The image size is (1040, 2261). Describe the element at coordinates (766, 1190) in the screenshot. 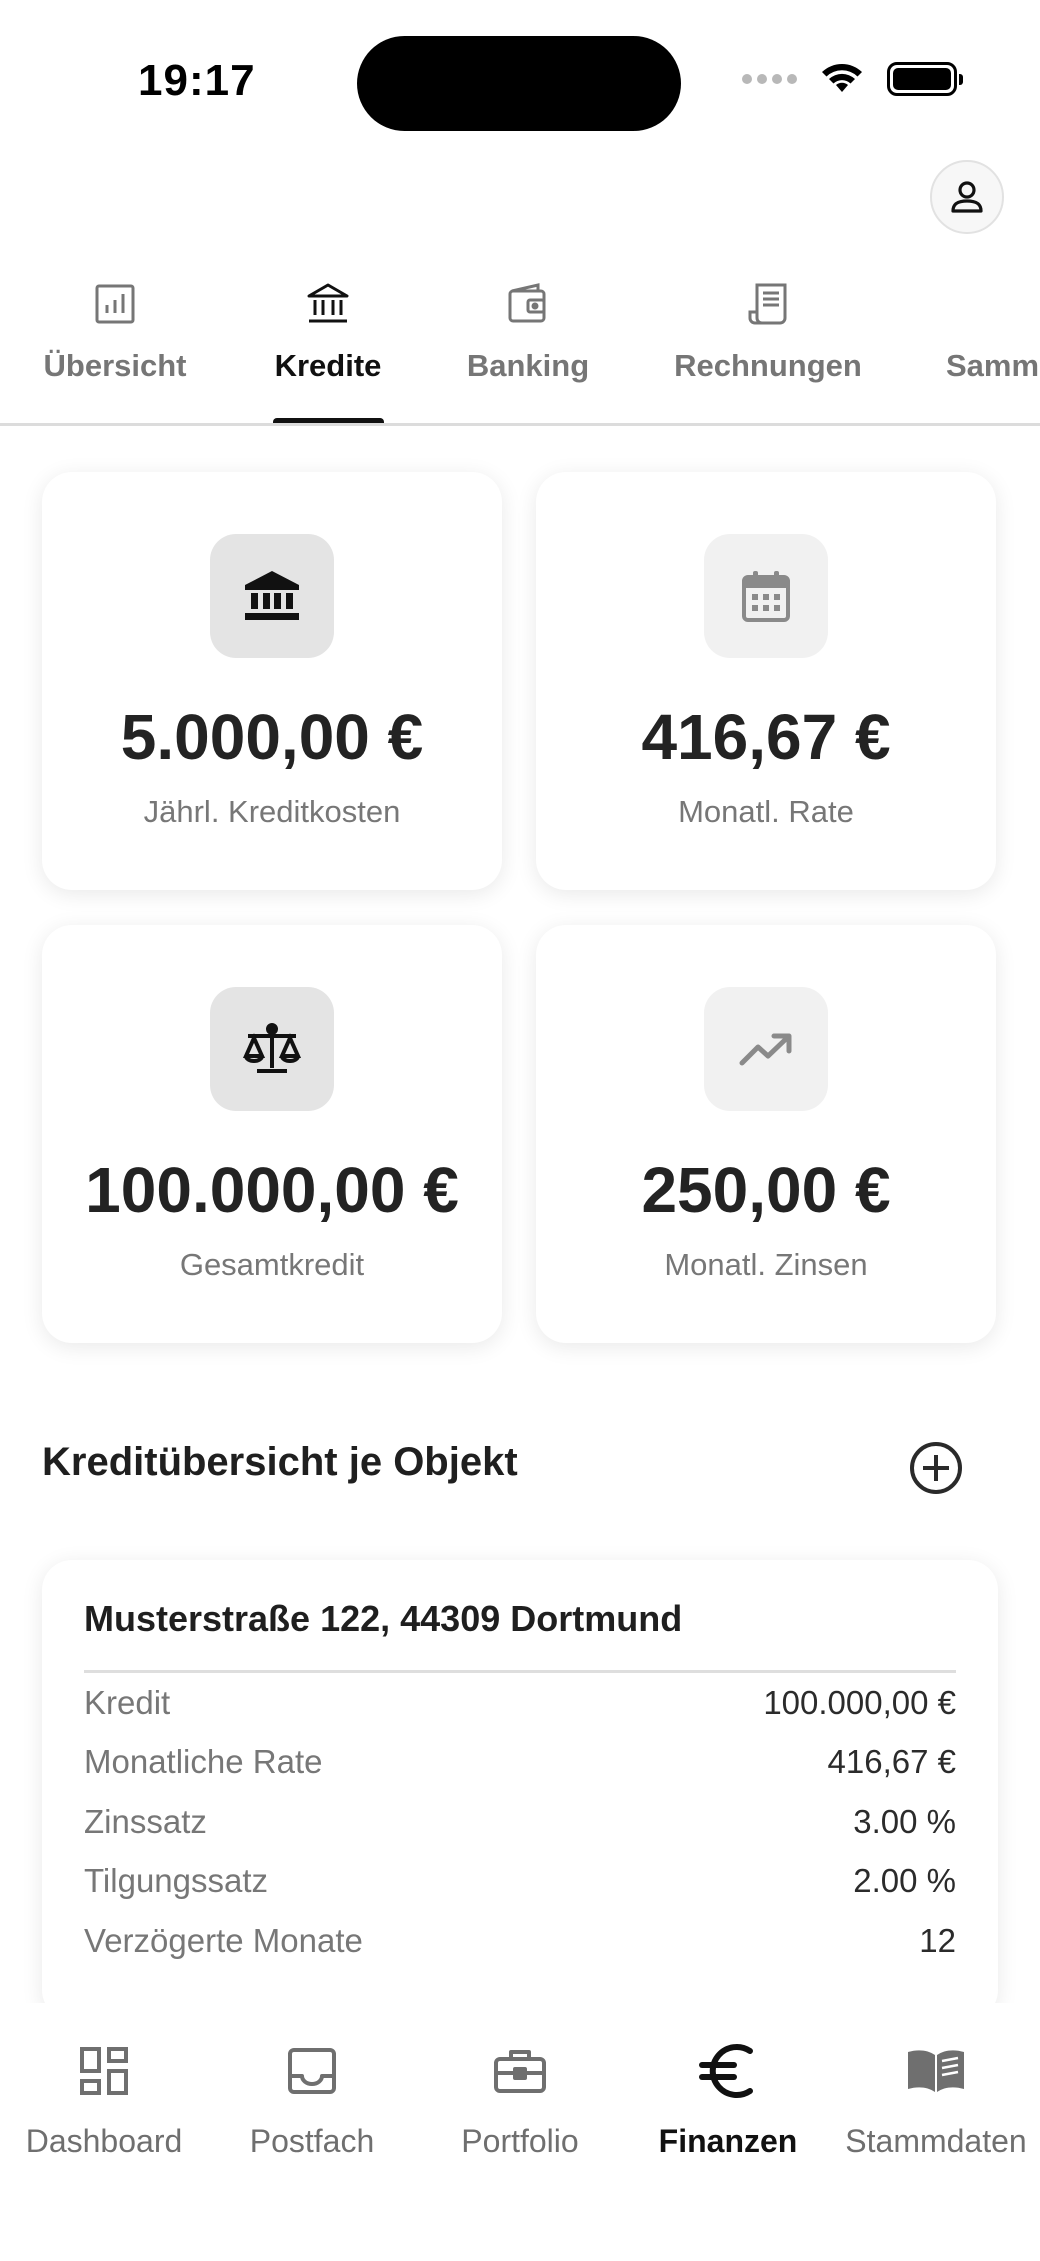

I see `stat-value: 250,00 €` at that location.